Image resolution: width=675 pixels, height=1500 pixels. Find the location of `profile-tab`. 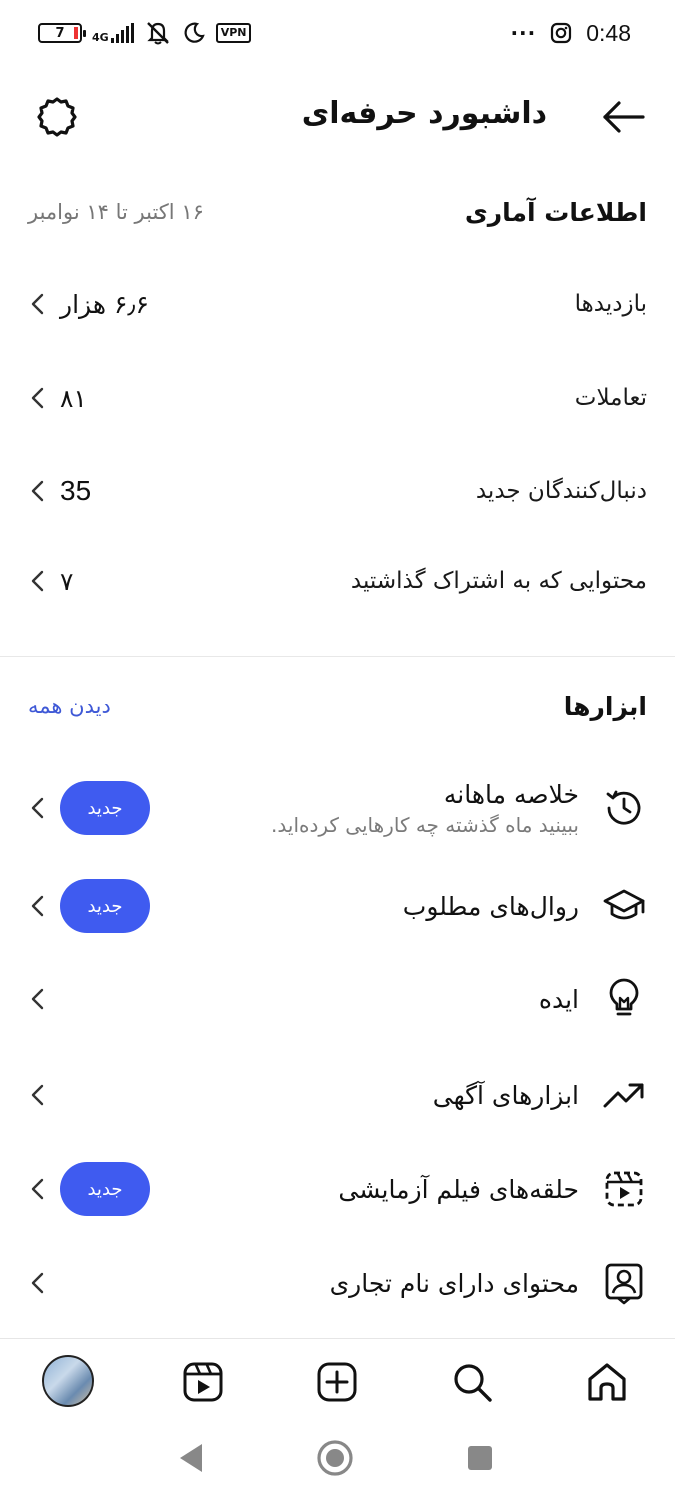

profile-tab is located at coordinates (68, 1381).